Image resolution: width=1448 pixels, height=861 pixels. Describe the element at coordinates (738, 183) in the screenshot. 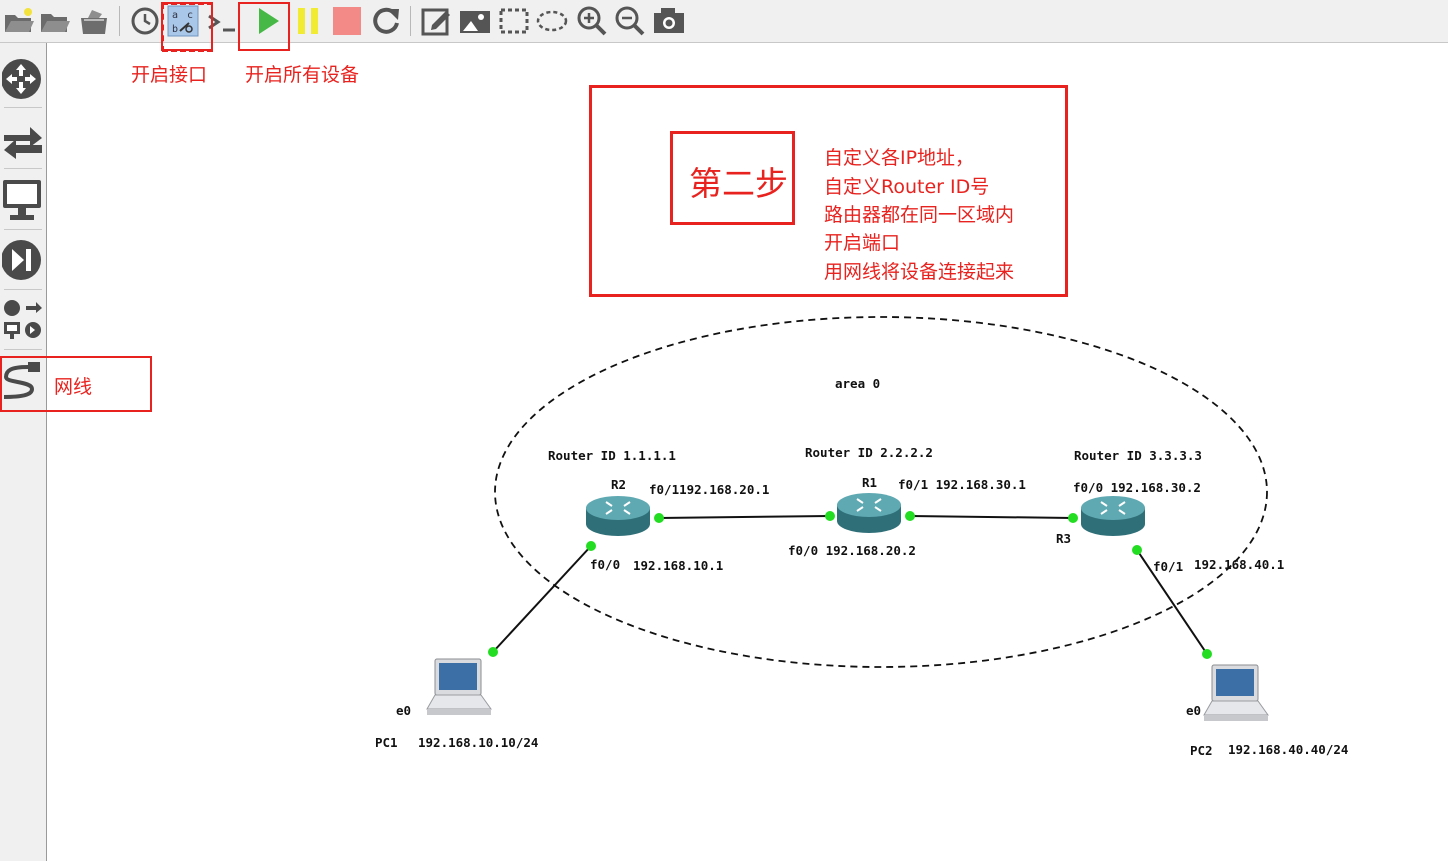

I see `step-title: 第二步` at that location.